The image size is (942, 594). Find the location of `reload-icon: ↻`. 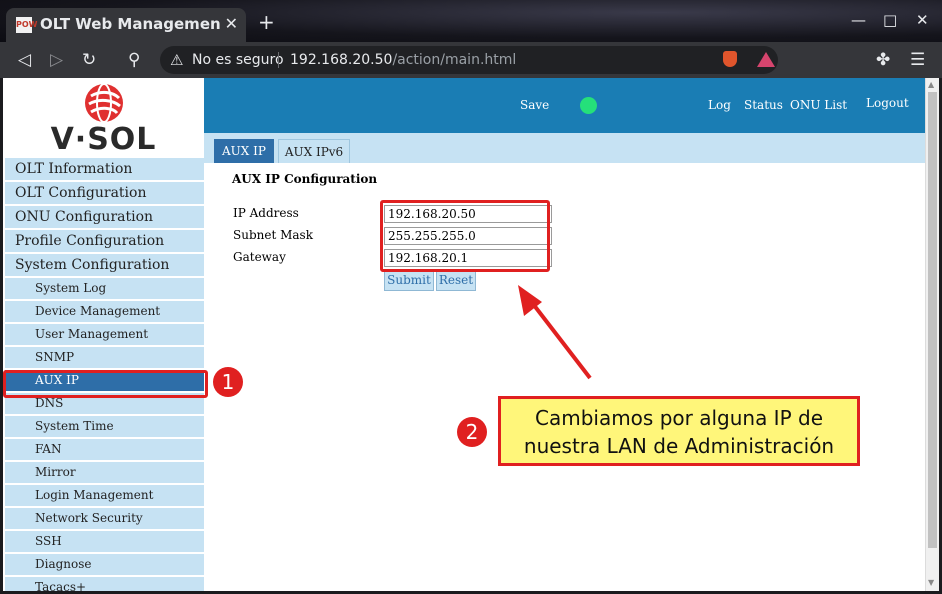

reload-icon: ↻ is located at coordinates (89, 60).